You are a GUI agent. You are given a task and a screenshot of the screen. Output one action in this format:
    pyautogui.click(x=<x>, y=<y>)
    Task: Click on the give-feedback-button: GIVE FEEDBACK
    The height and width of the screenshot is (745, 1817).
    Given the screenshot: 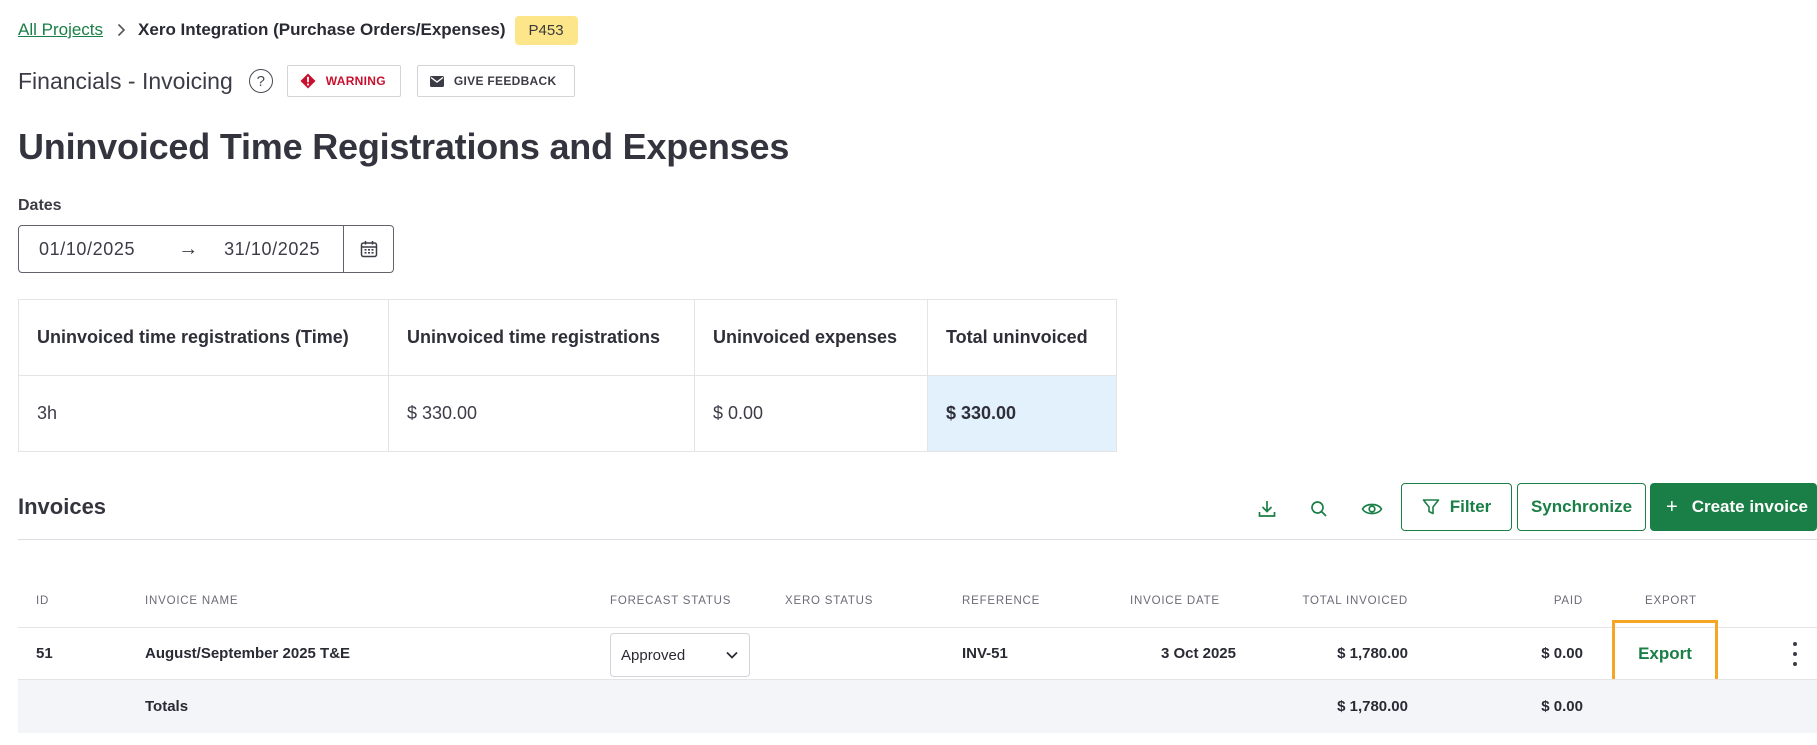 What is the action you would take?
    pyautogui.click(x=496, y=81)
    